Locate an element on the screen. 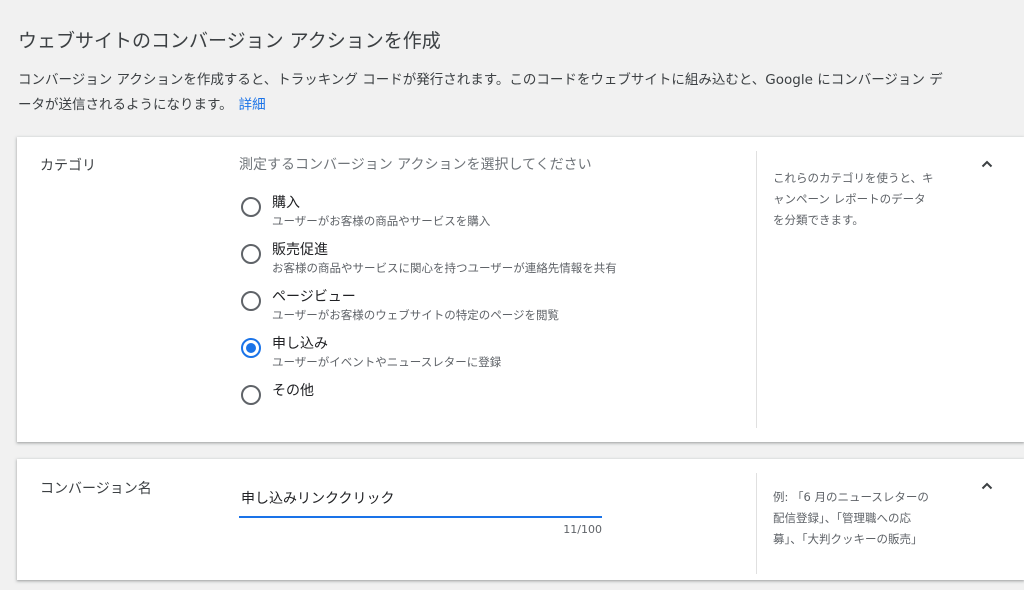 The width and height of the screenshot is (1024, 590). page-title: ウェブサイトのコンバージョン アクションを作成 is located at coordinates (229, 41).